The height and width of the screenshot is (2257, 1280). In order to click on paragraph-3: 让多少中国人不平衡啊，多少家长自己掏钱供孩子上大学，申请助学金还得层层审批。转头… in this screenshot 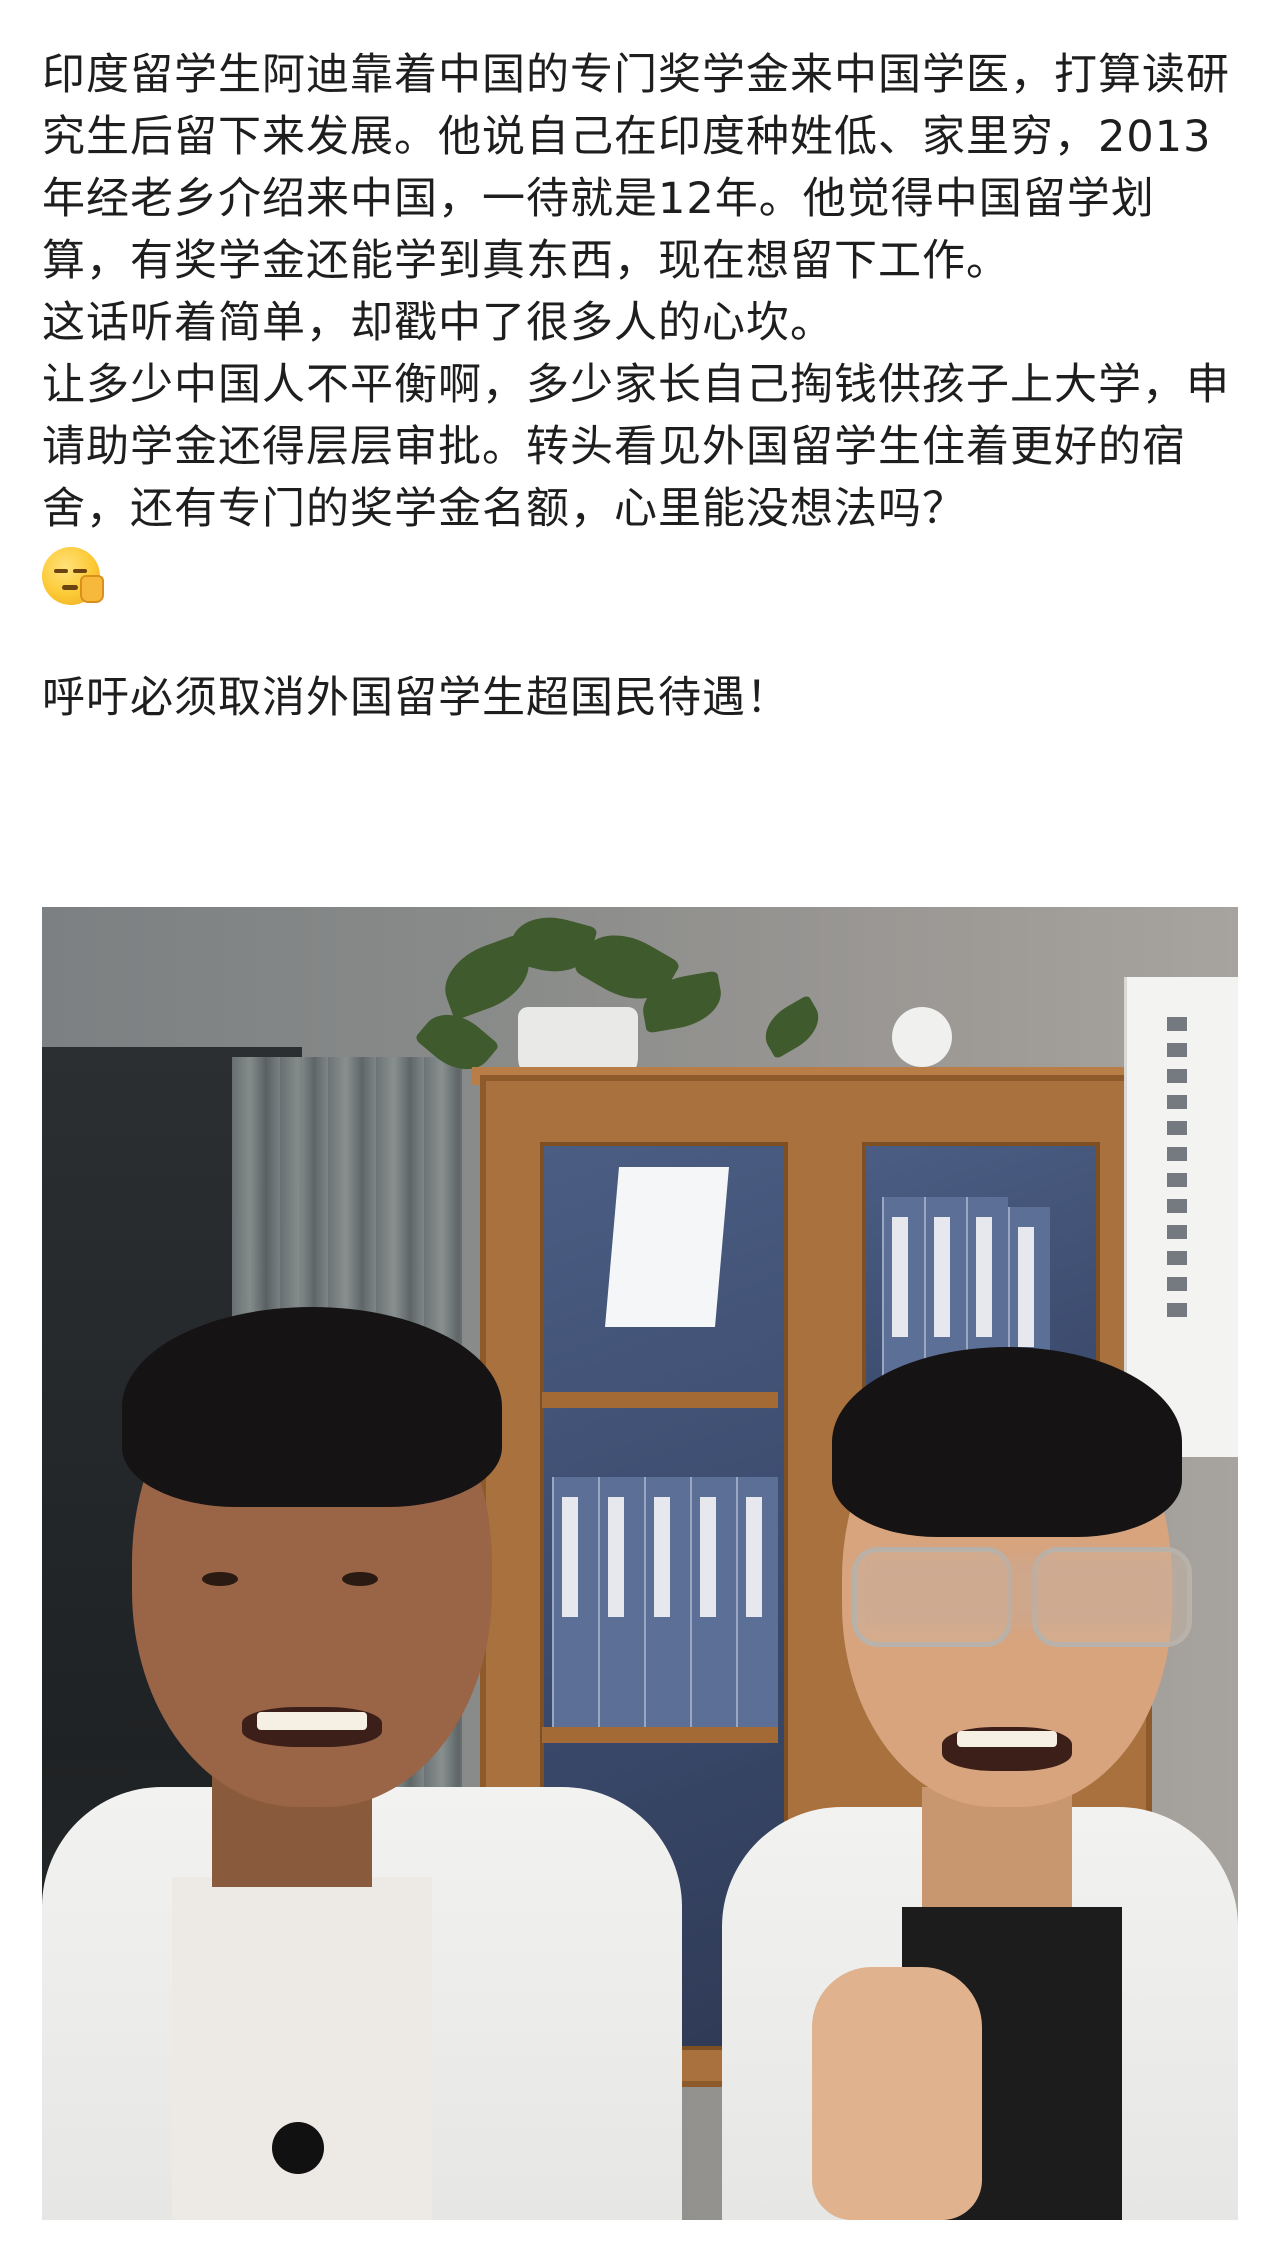, I will do `click(642, 447)`.